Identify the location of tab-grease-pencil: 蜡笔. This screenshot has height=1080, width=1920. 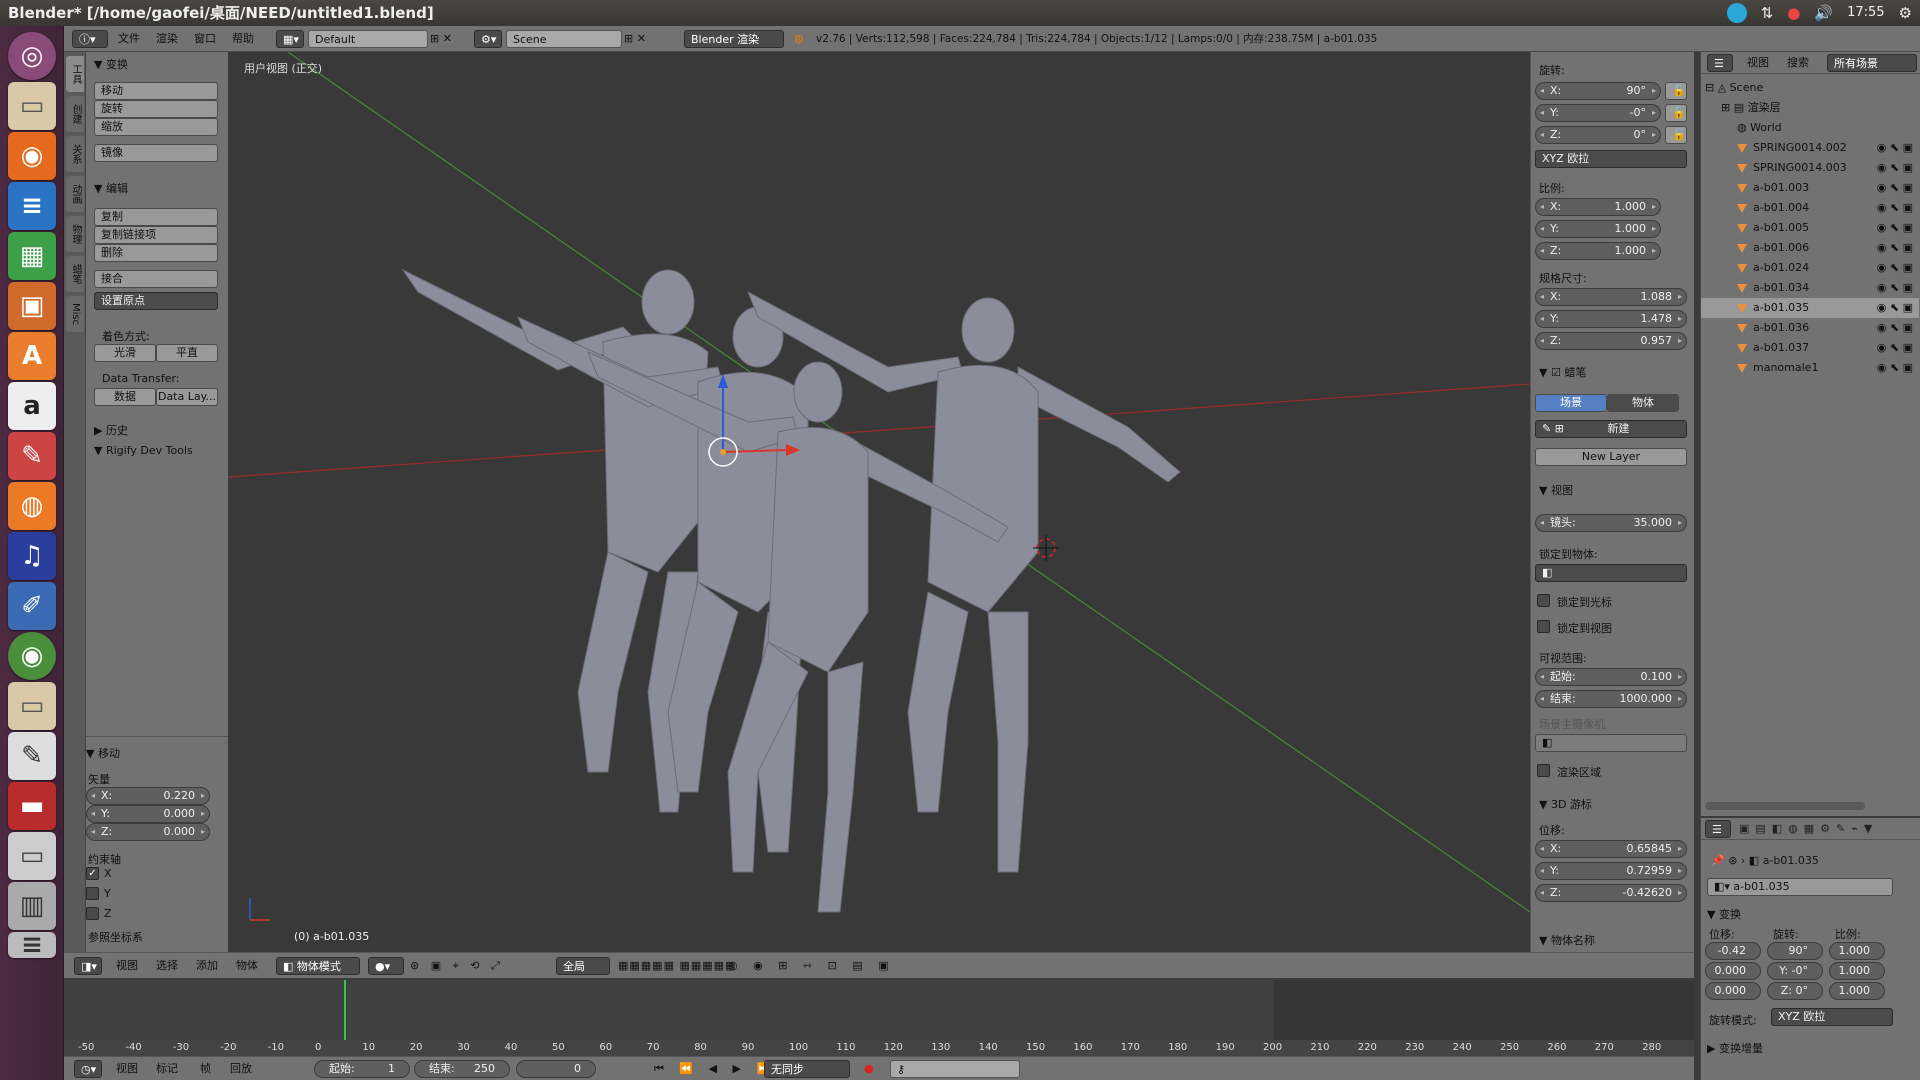
(75, 274).